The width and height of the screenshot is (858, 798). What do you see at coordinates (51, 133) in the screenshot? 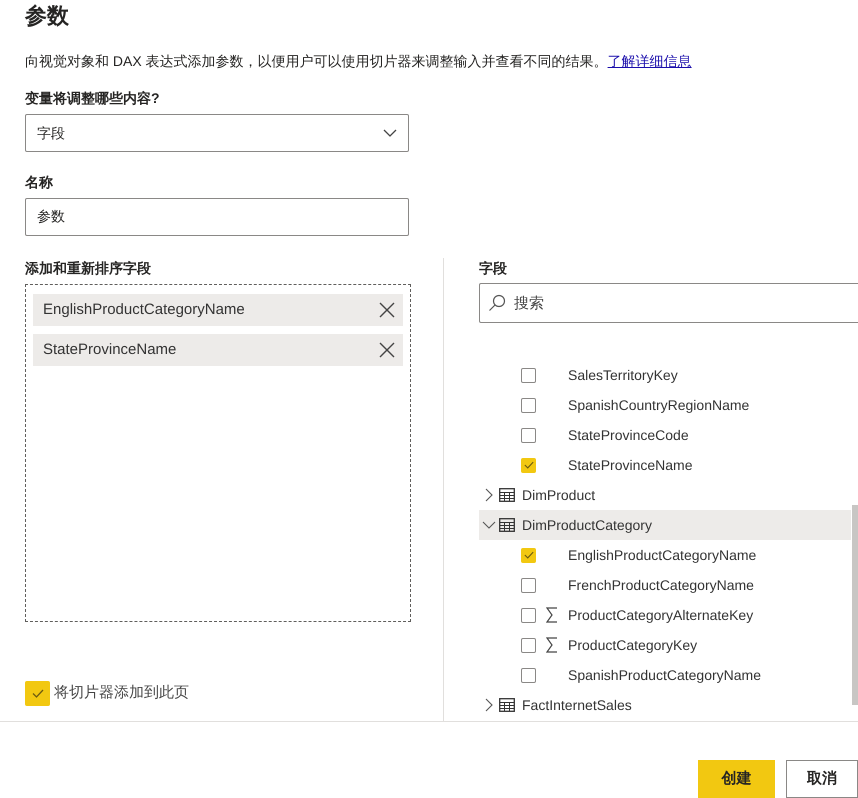
I see `dropdown-value: 字段` at bounding box center [51, 133].